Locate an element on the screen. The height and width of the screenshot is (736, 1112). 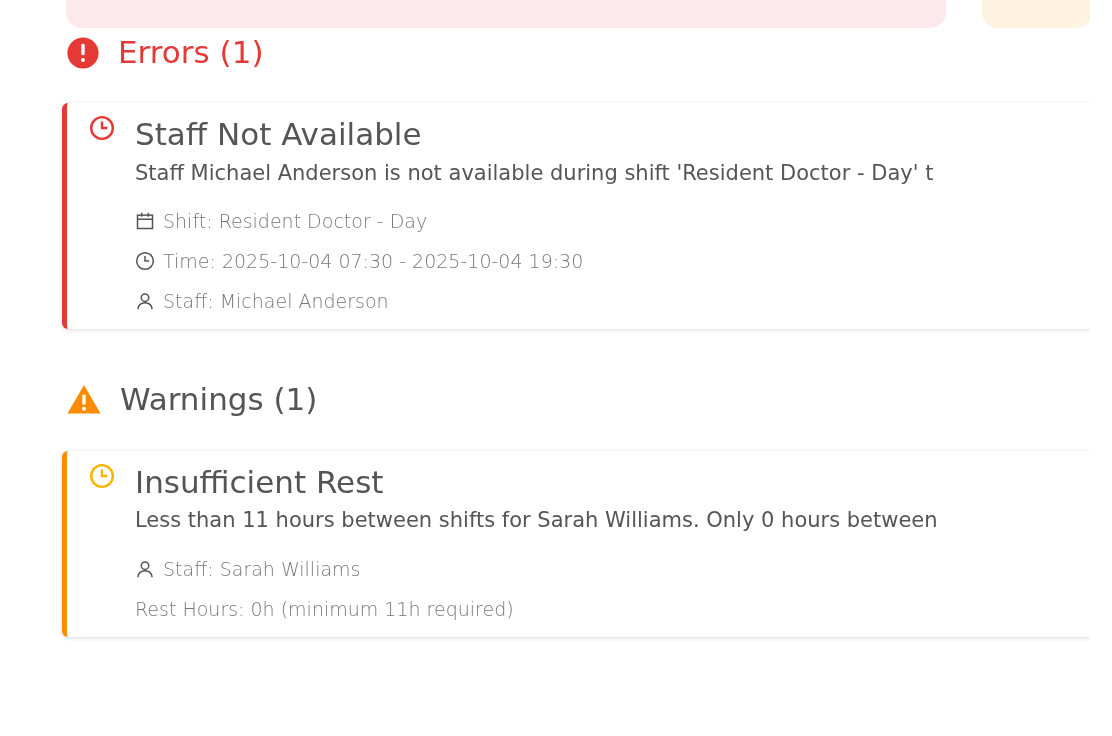
detail-text: Time: 2025-10-04 07:30 - 2025-10-04 19:30 is located at coordinates (373, 262).